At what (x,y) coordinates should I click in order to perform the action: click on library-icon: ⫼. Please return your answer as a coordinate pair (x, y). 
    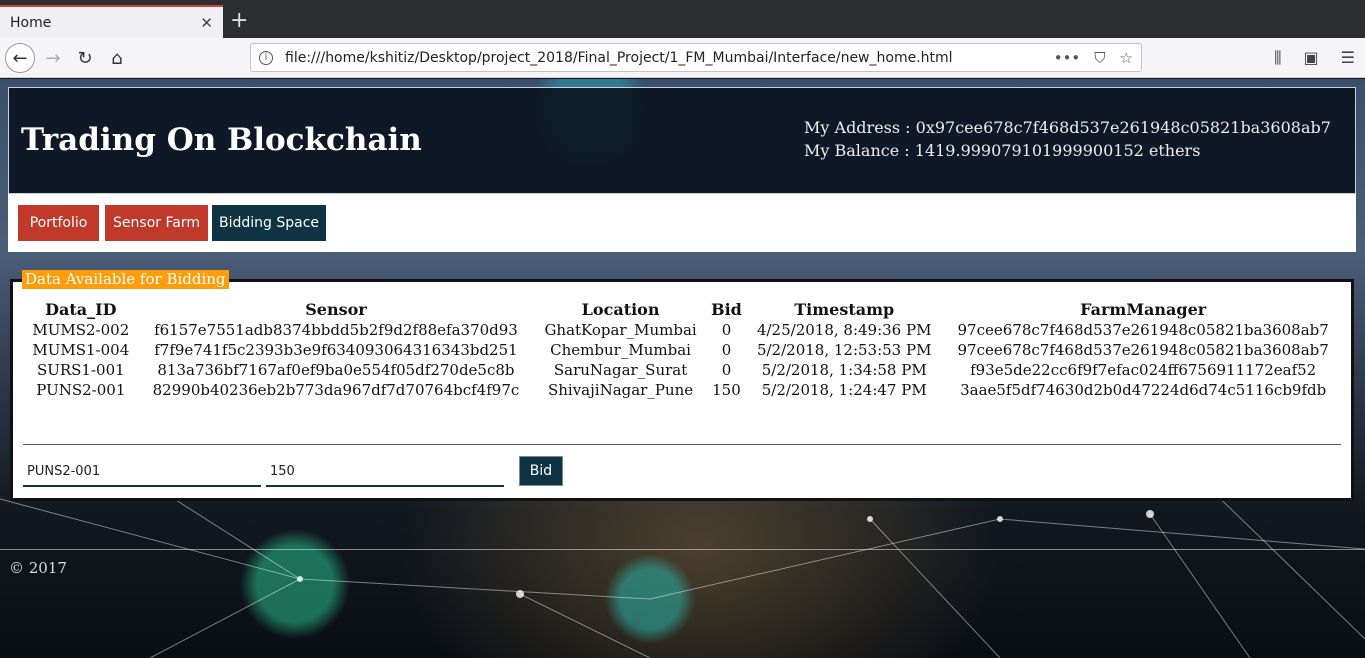
    Looking at the image, I should click on (1277, 58).